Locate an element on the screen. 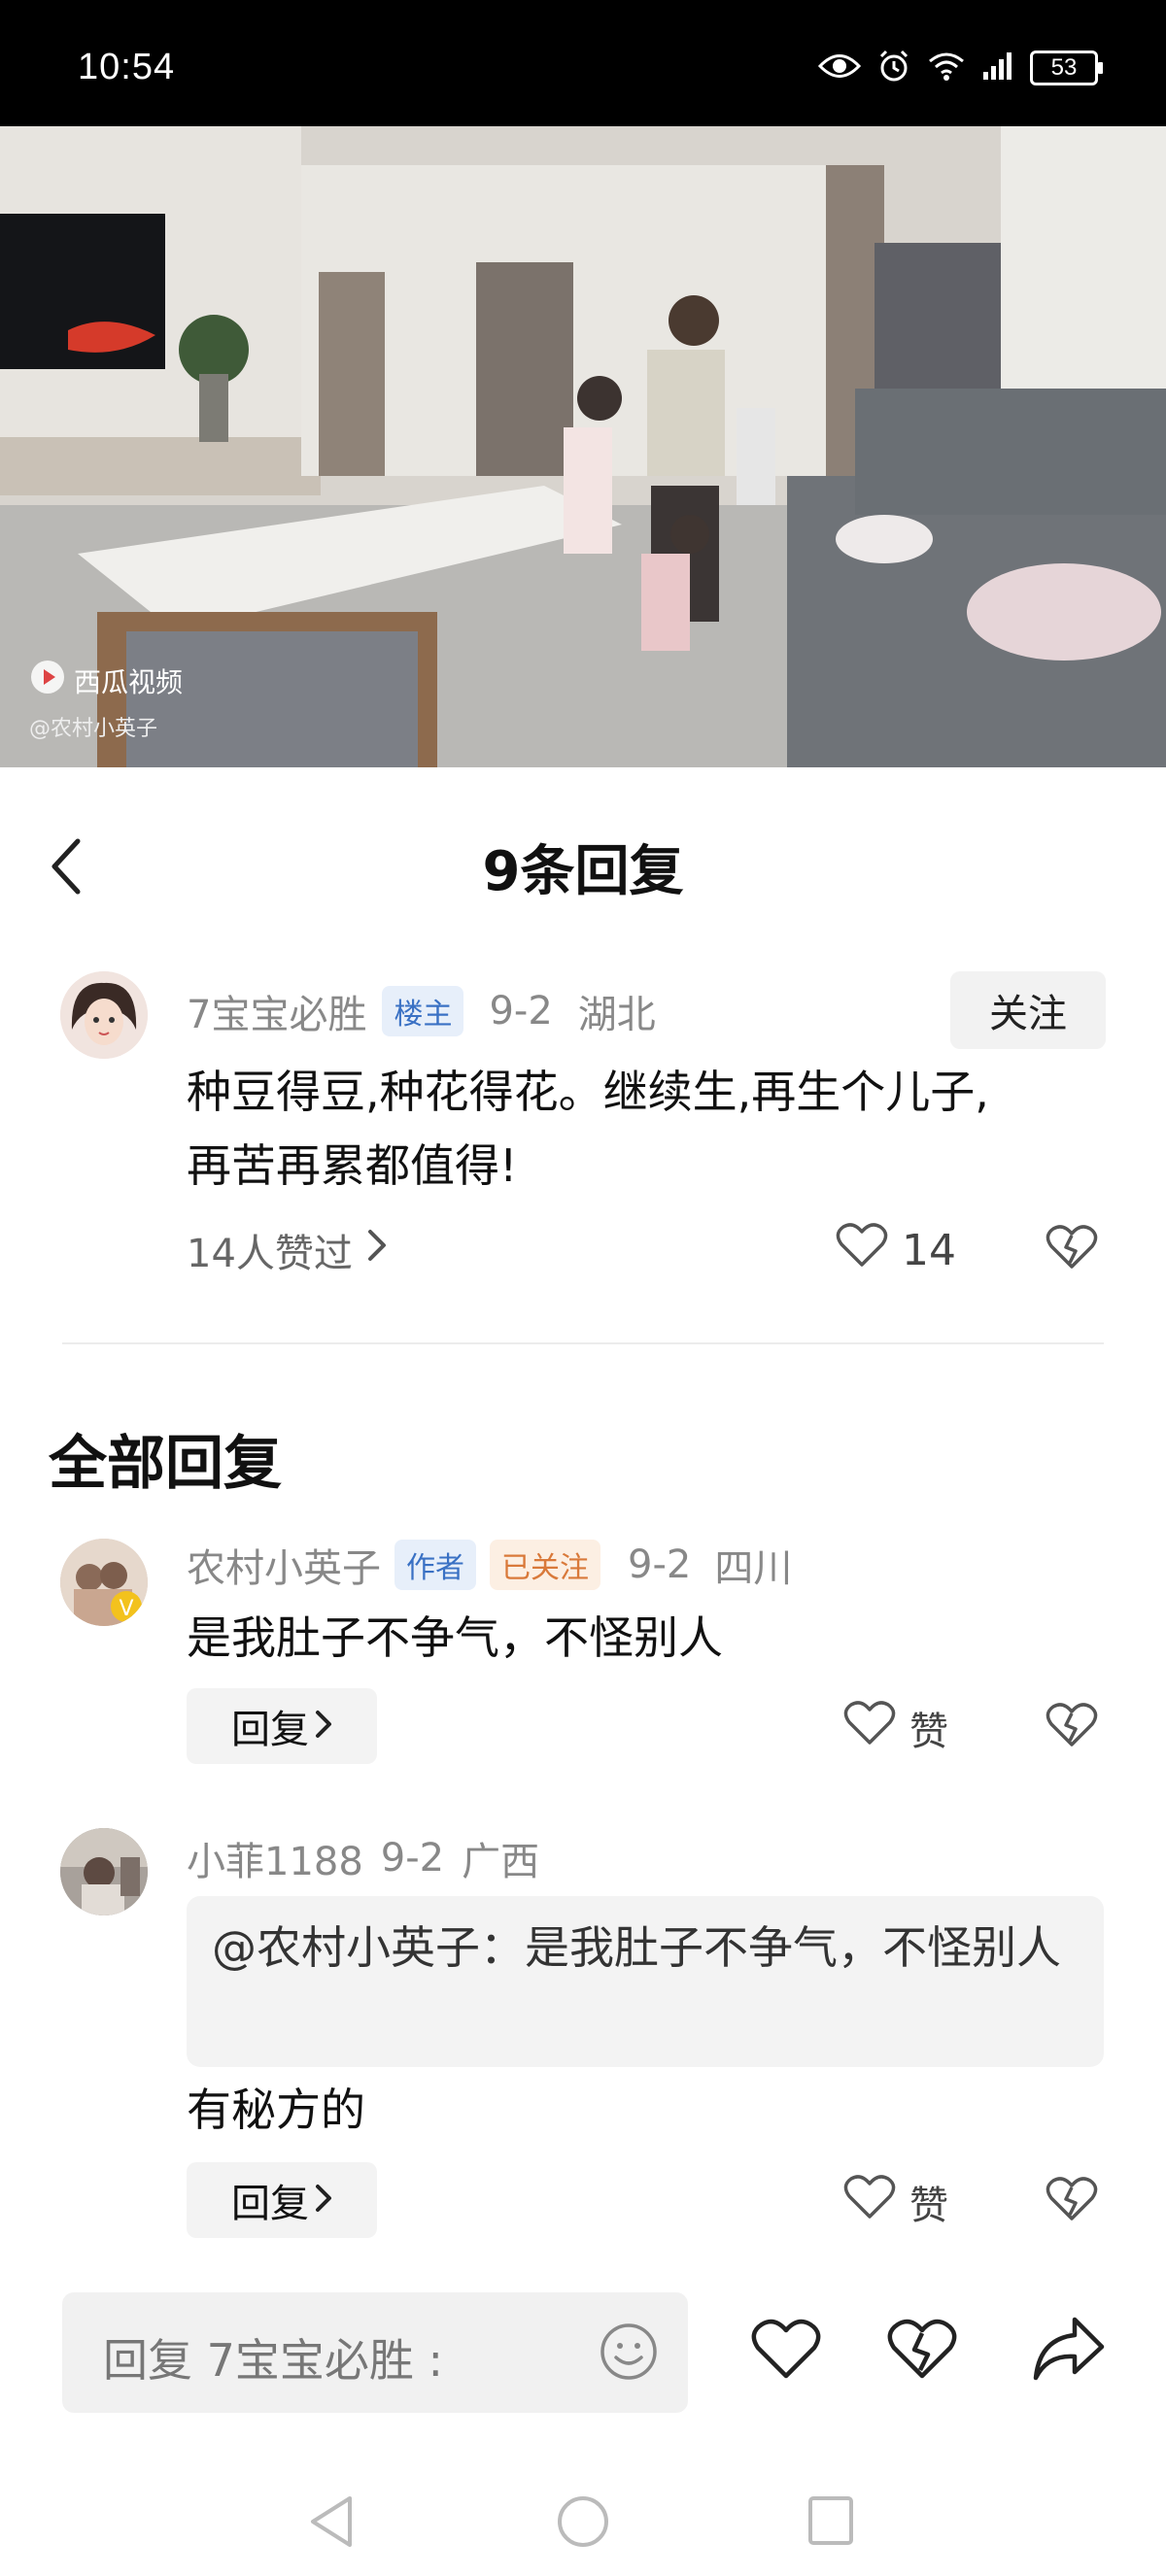 This screenshot has height=2576, width=1166. follow-button: 关注 is located at coordinates (1028, 1010).